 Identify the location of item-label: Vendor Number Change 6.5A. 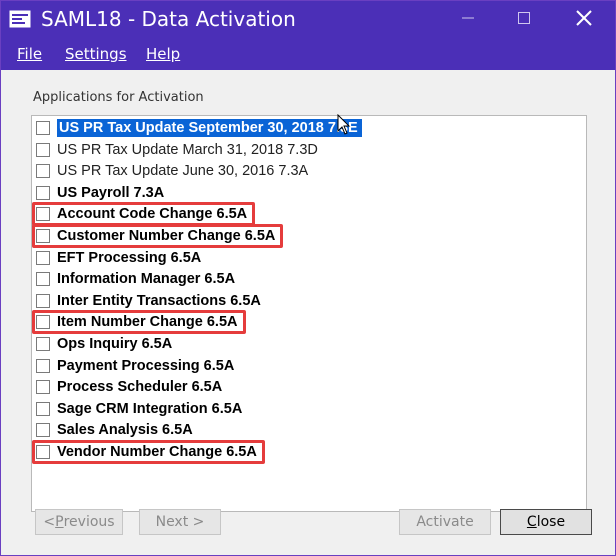
(157, 452).